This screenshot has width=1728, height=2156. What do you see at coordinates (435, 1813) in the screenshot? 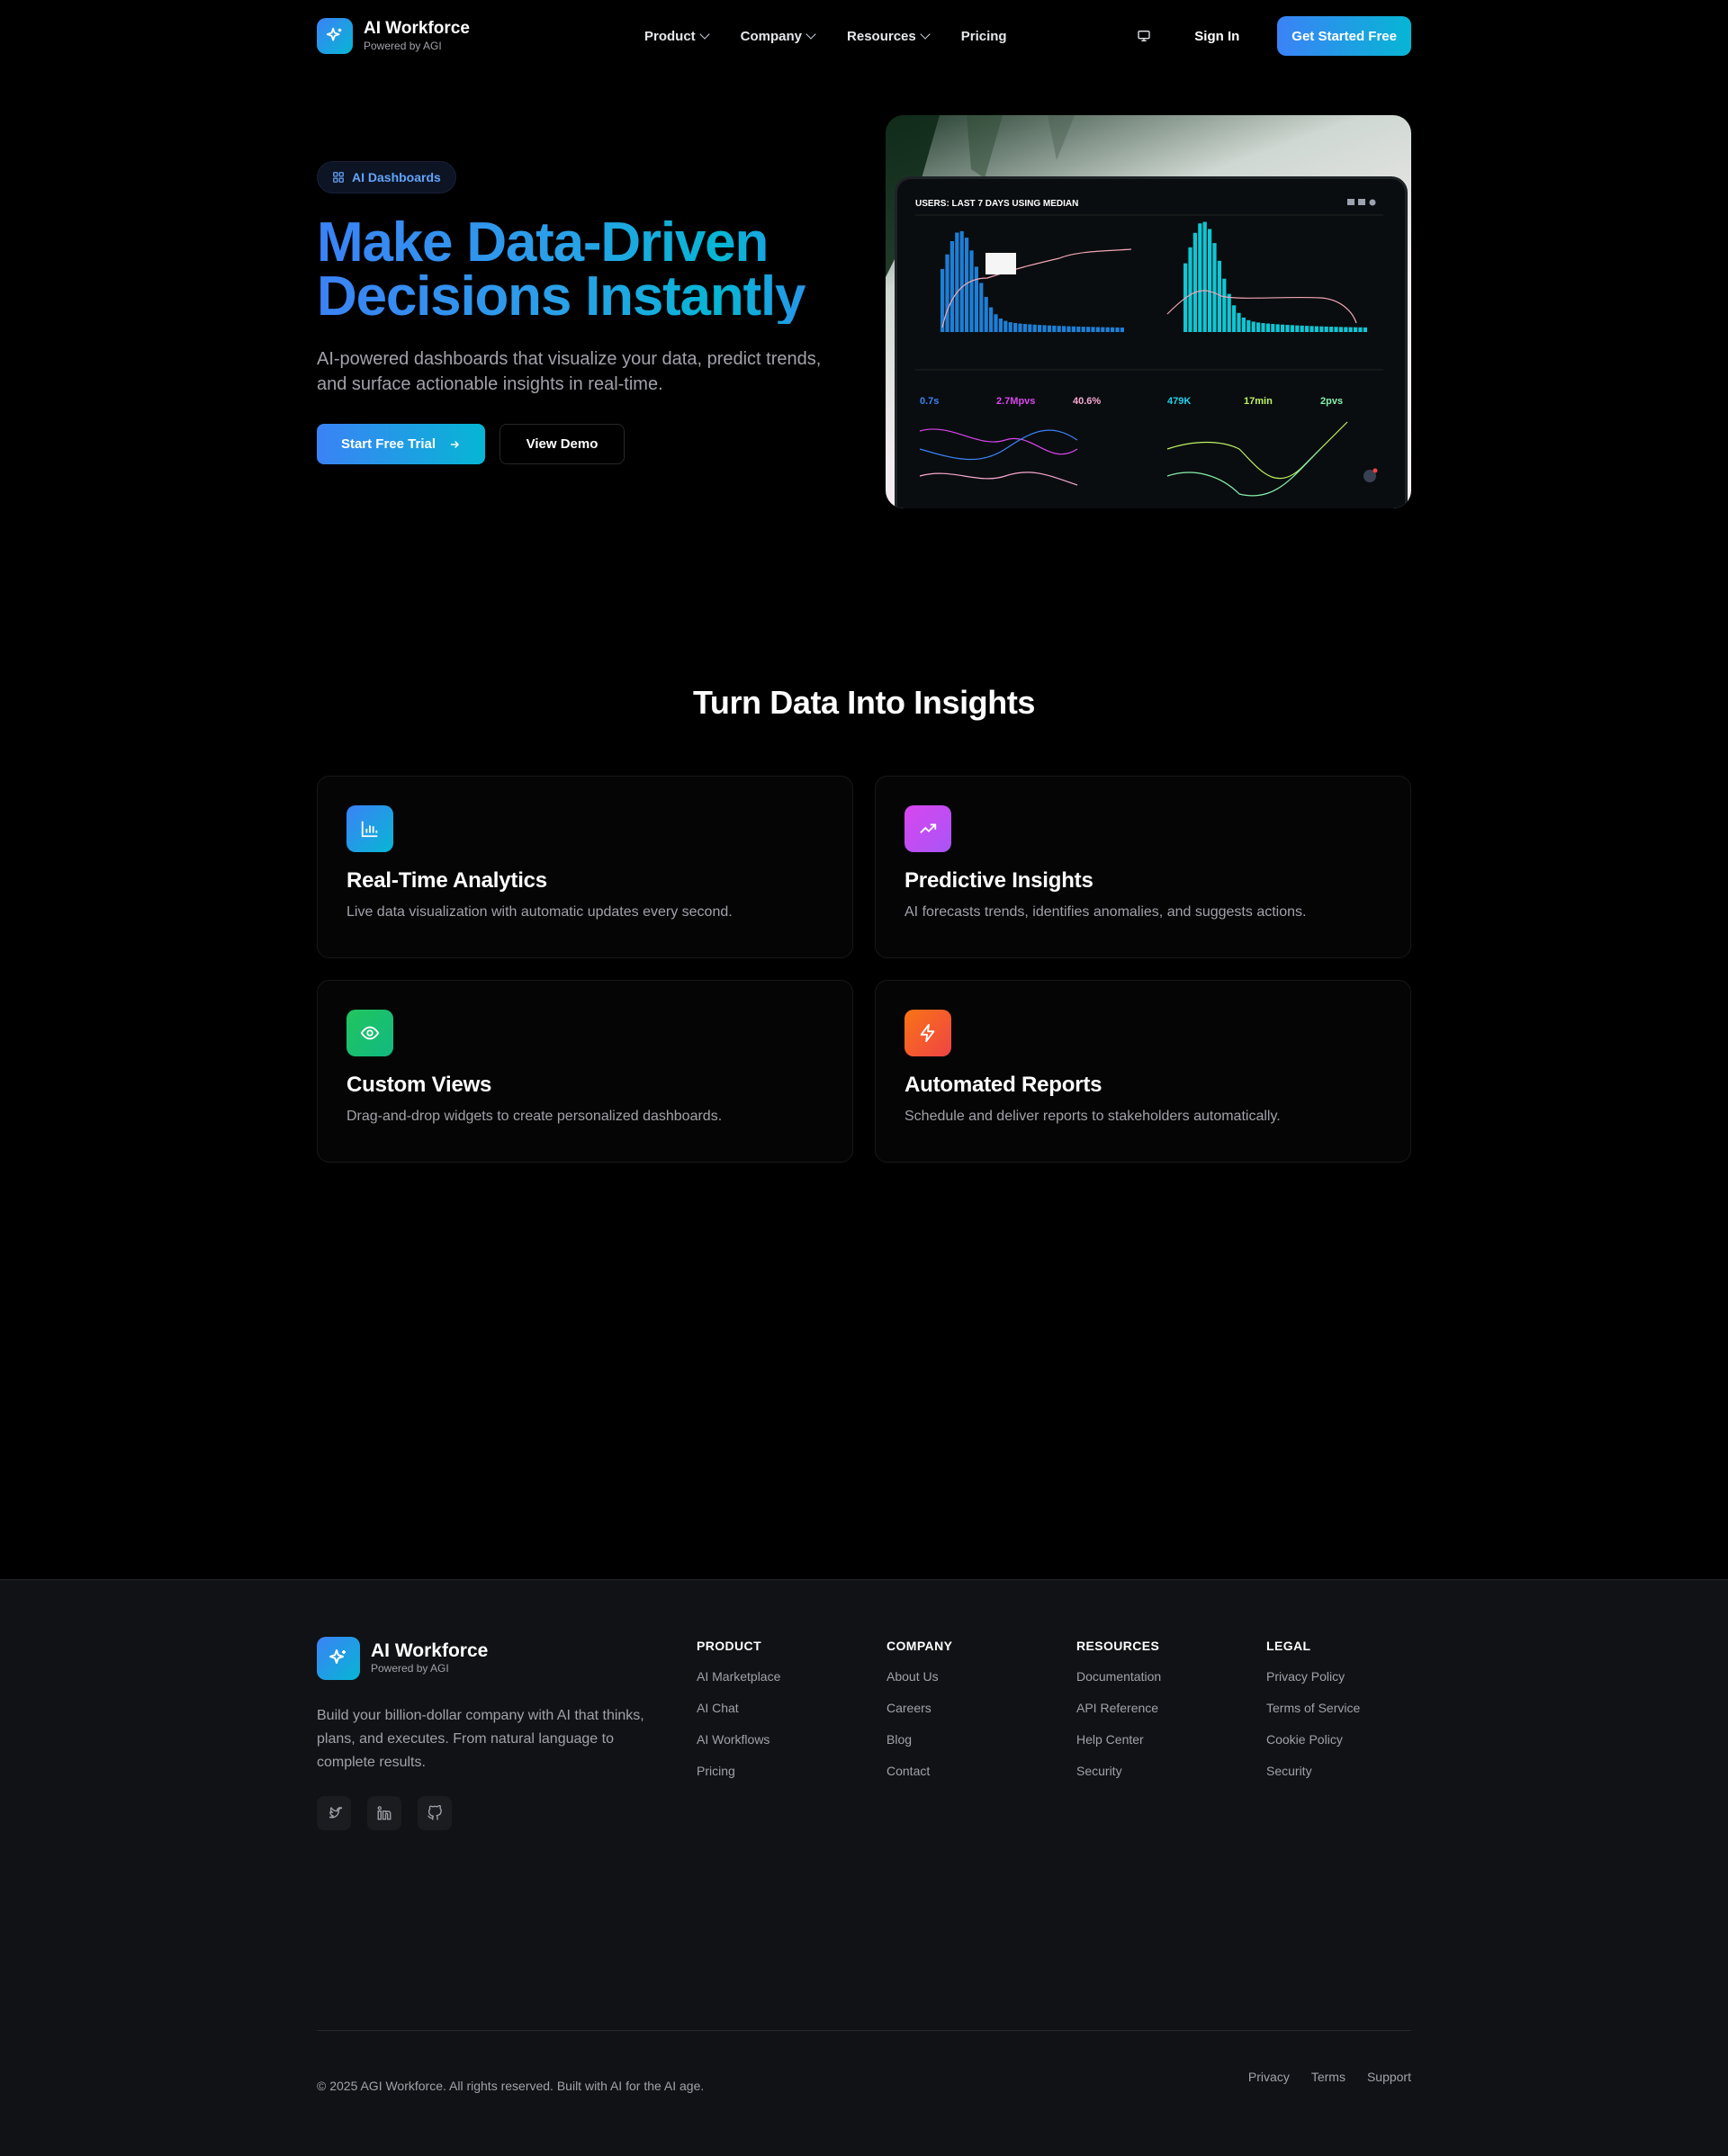
I see `github-icon` at bounding box center [435, 1813].